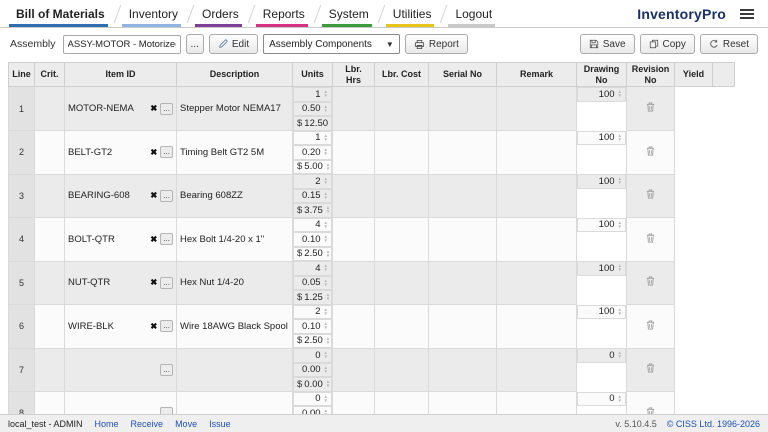  I want to click on description-cell: Bearing 608ZZ, so click(234, 195).